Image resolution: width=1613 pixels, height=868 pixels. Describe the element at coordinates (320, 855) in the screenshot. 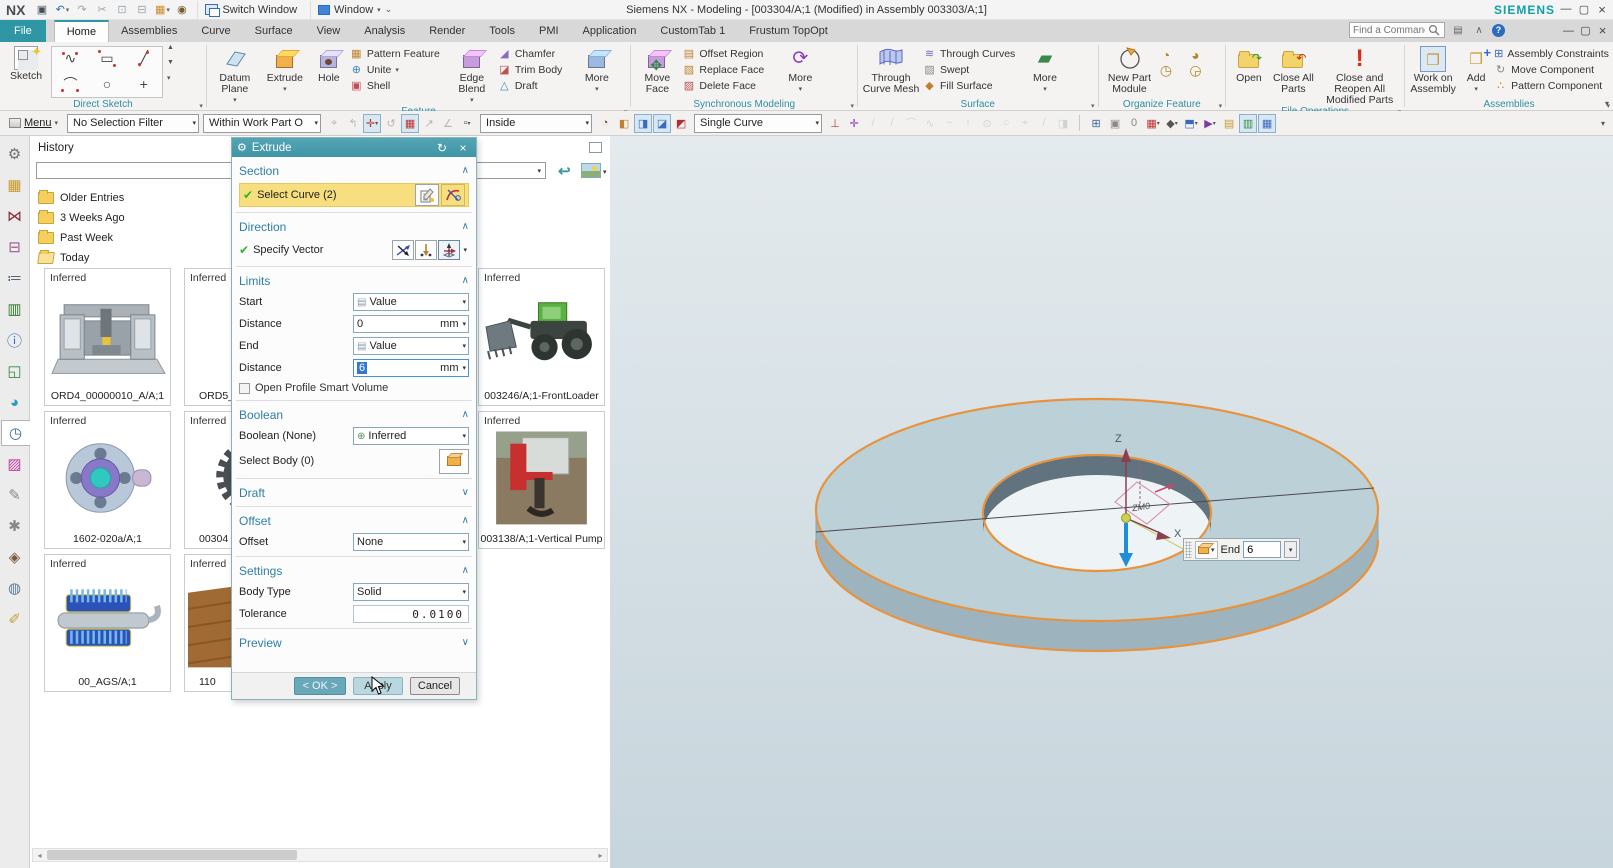

I see `history-horizontal-scrollbar: ◂ ▸` at that location.